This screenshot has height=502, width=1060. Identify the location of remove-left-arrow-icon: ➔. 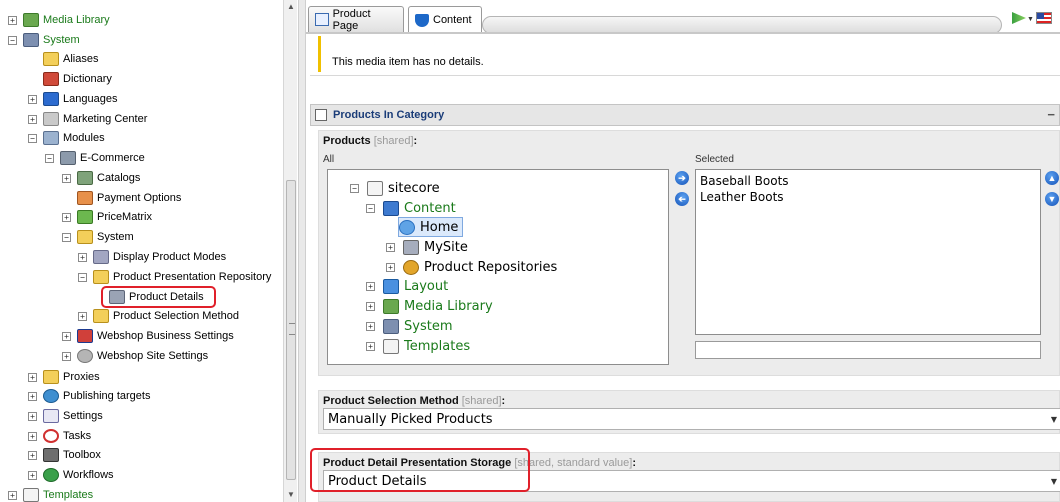
(682, 199).